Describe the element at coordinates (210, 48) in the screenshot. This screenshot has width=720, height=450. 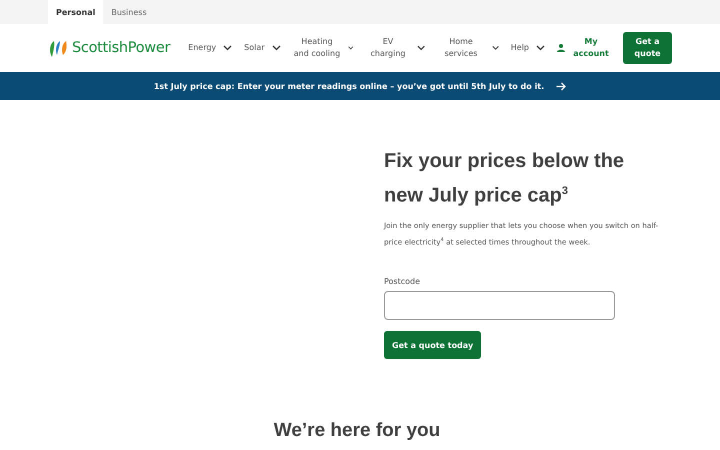
I see `nav-item: Energy` at that location.